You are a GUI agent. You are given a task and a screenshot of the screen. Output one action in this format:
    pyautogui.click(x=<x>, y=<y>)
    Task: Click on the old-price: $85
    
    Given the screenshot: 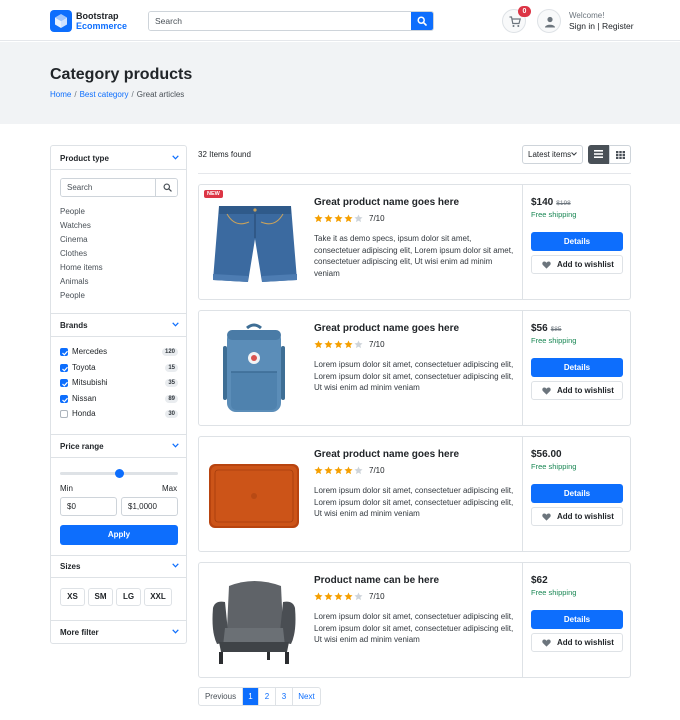 What is the action you would take?
    pyautogui.click(x=556, y=329)
    